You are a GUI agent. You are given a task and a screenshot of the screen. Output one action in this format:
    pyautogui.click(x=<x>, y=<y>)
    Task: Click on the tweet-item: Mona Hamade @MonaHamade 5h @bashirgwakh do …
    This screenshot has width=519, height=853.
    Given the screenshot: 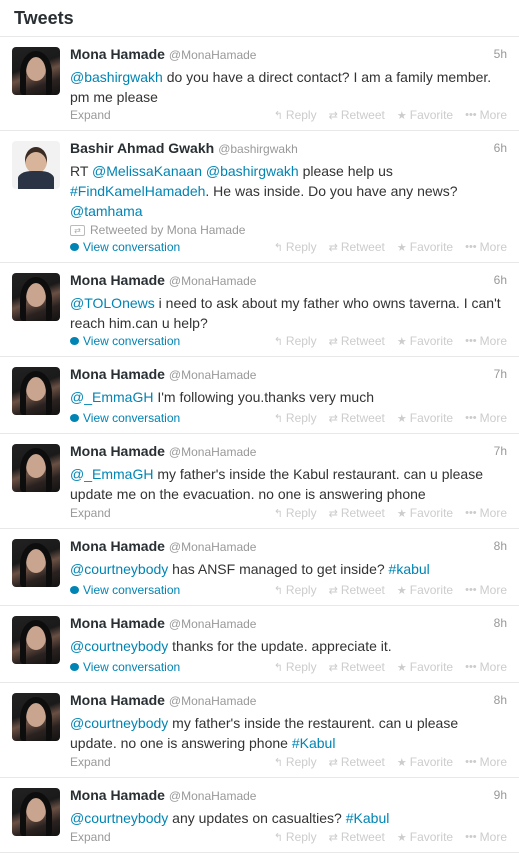 What is the action you would take?
    pyautogui.click(x=259, y=84)
    